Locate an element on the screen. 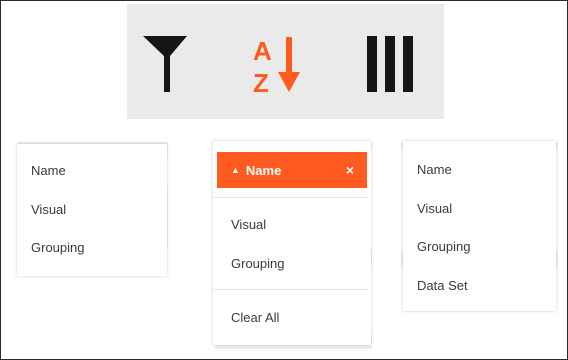 The width and height of the screenshot is (568, 360). close-icon: × is located at coordinates (350, 170).